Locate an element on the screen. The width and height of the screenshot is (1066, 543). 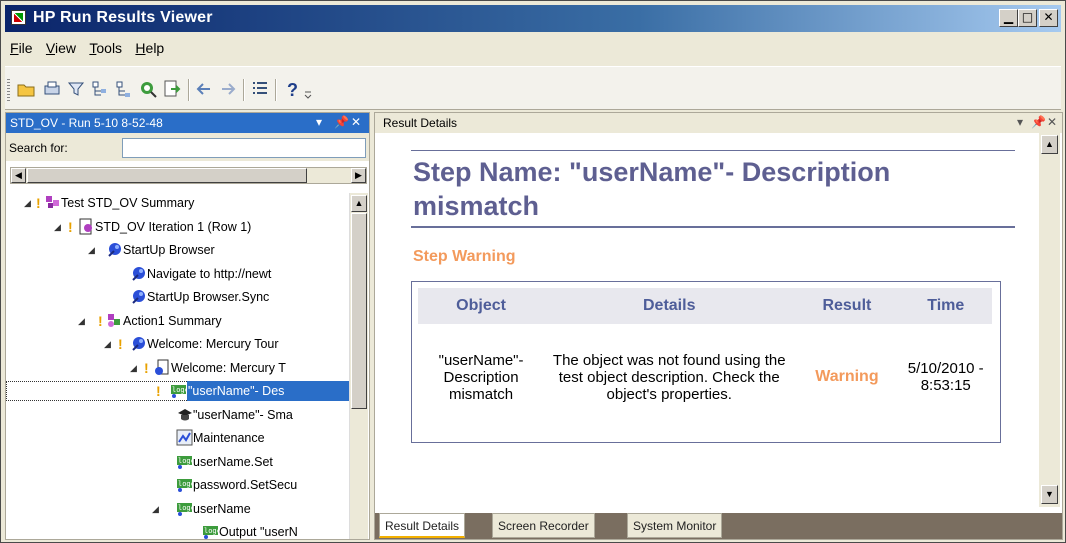
column-header-details: Details is located at coordinates (669, 306).